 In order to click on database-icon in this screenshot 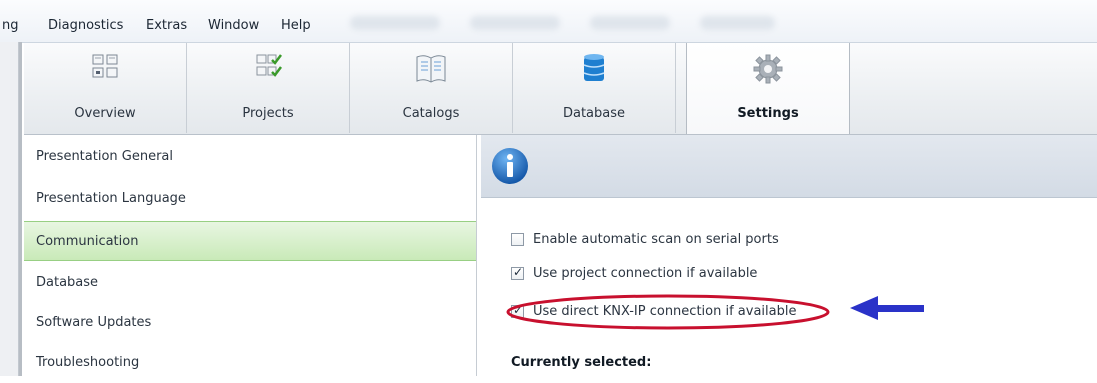, I will do `click(594, 67)`.